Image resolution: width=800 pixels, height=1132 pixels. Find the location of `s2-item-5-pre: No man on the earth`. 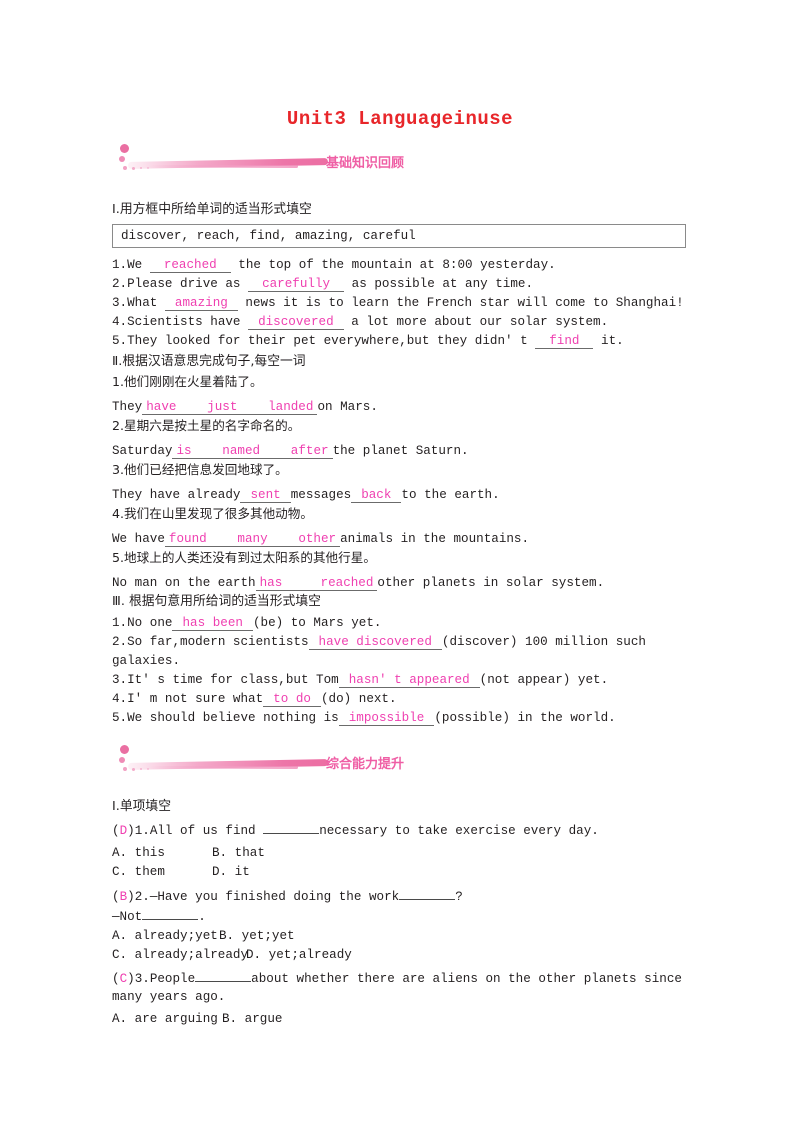

s2-item-5-pre: No man on the earth is located at coordinates (184, 583).